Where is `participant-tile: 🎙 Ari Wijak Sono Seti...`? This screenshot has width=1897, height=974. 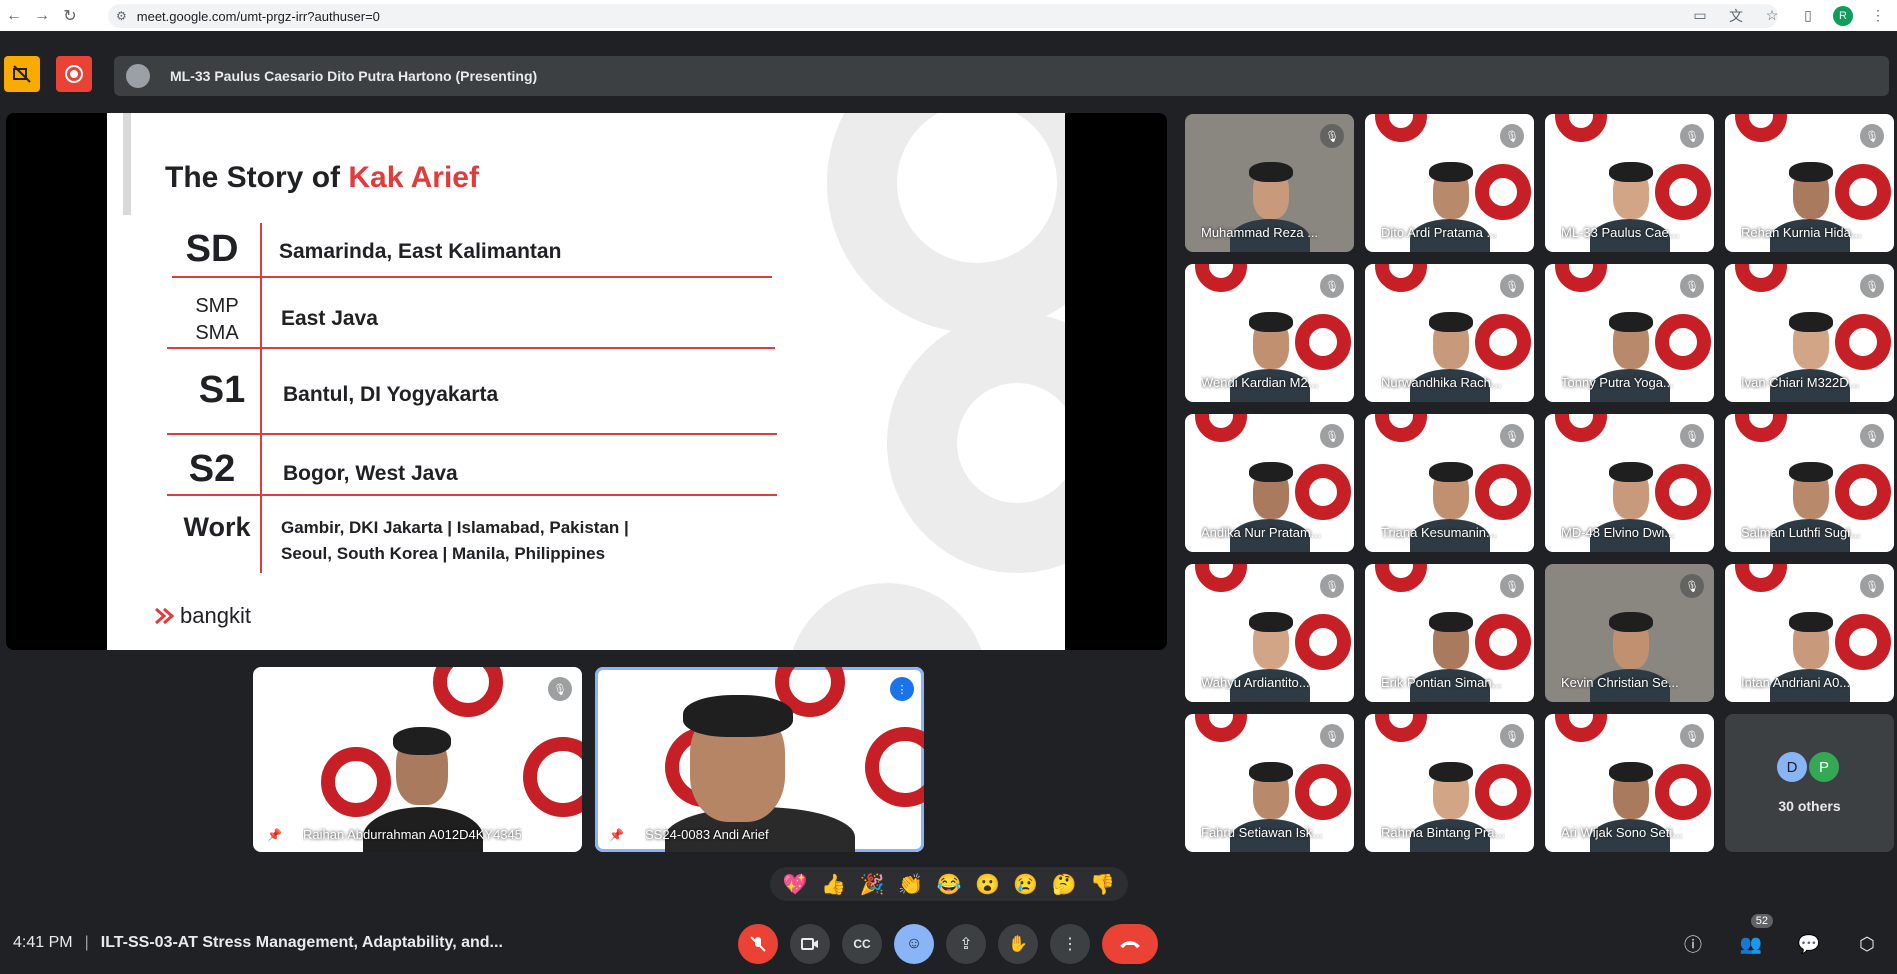 participant-tile: 🎙 Ari Wijak Sono Seti... is located at coordinates (1629, 783).